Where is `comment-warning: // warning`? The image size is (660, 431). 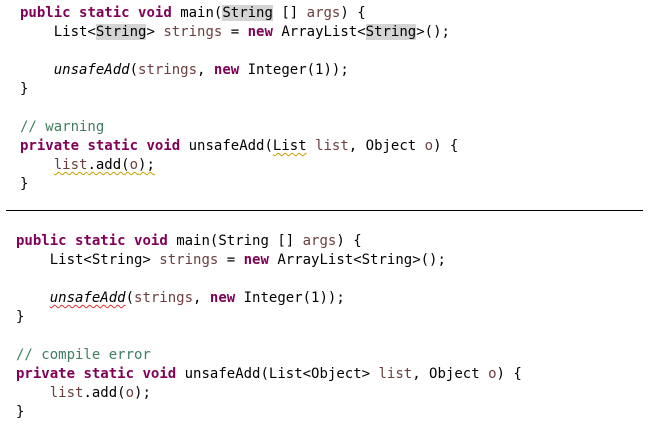
comment-warning: // warning is located at coordinates (62, 127).